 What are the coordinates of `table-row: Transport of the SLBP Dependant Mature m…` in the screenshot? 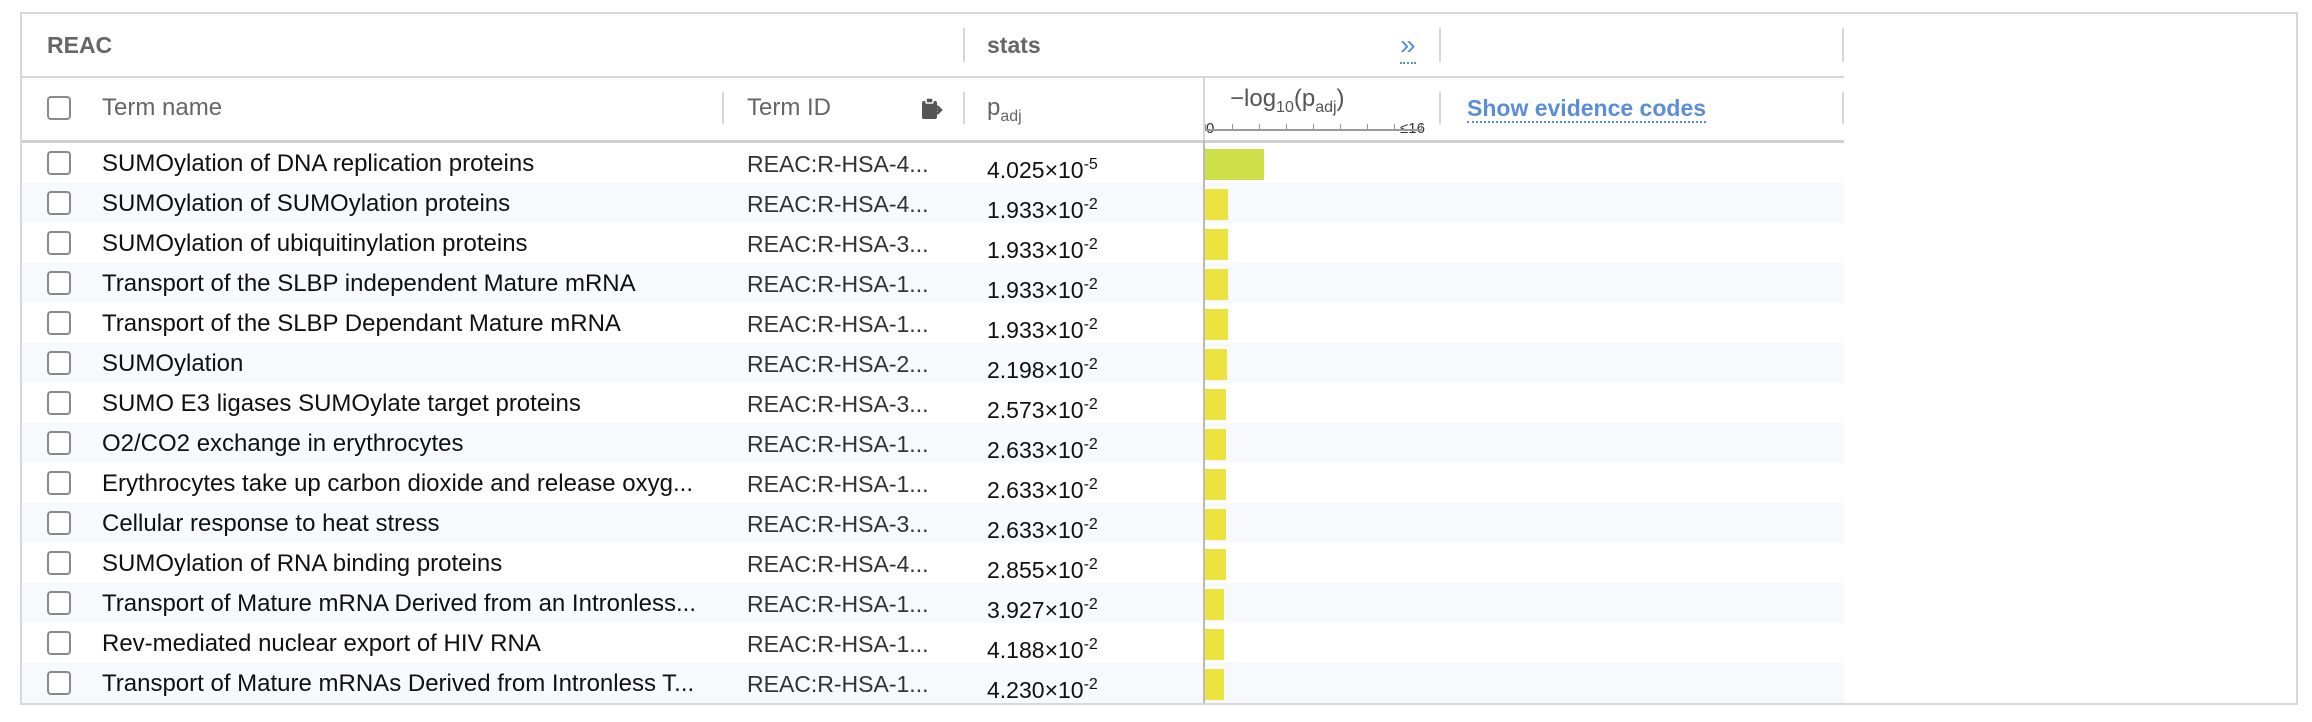 It's located at (933, 323).